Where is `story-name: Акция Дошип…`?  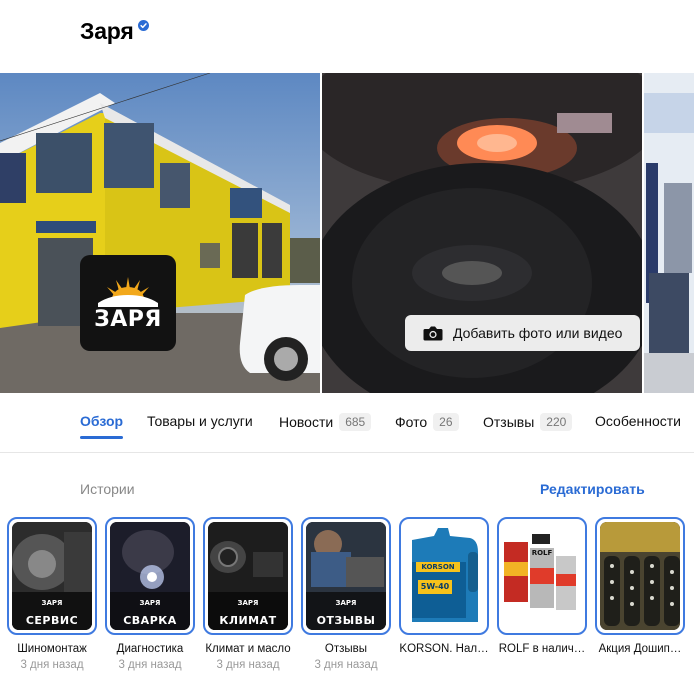
story-name: Акция Дошип… is located at coordinates (640, 649).